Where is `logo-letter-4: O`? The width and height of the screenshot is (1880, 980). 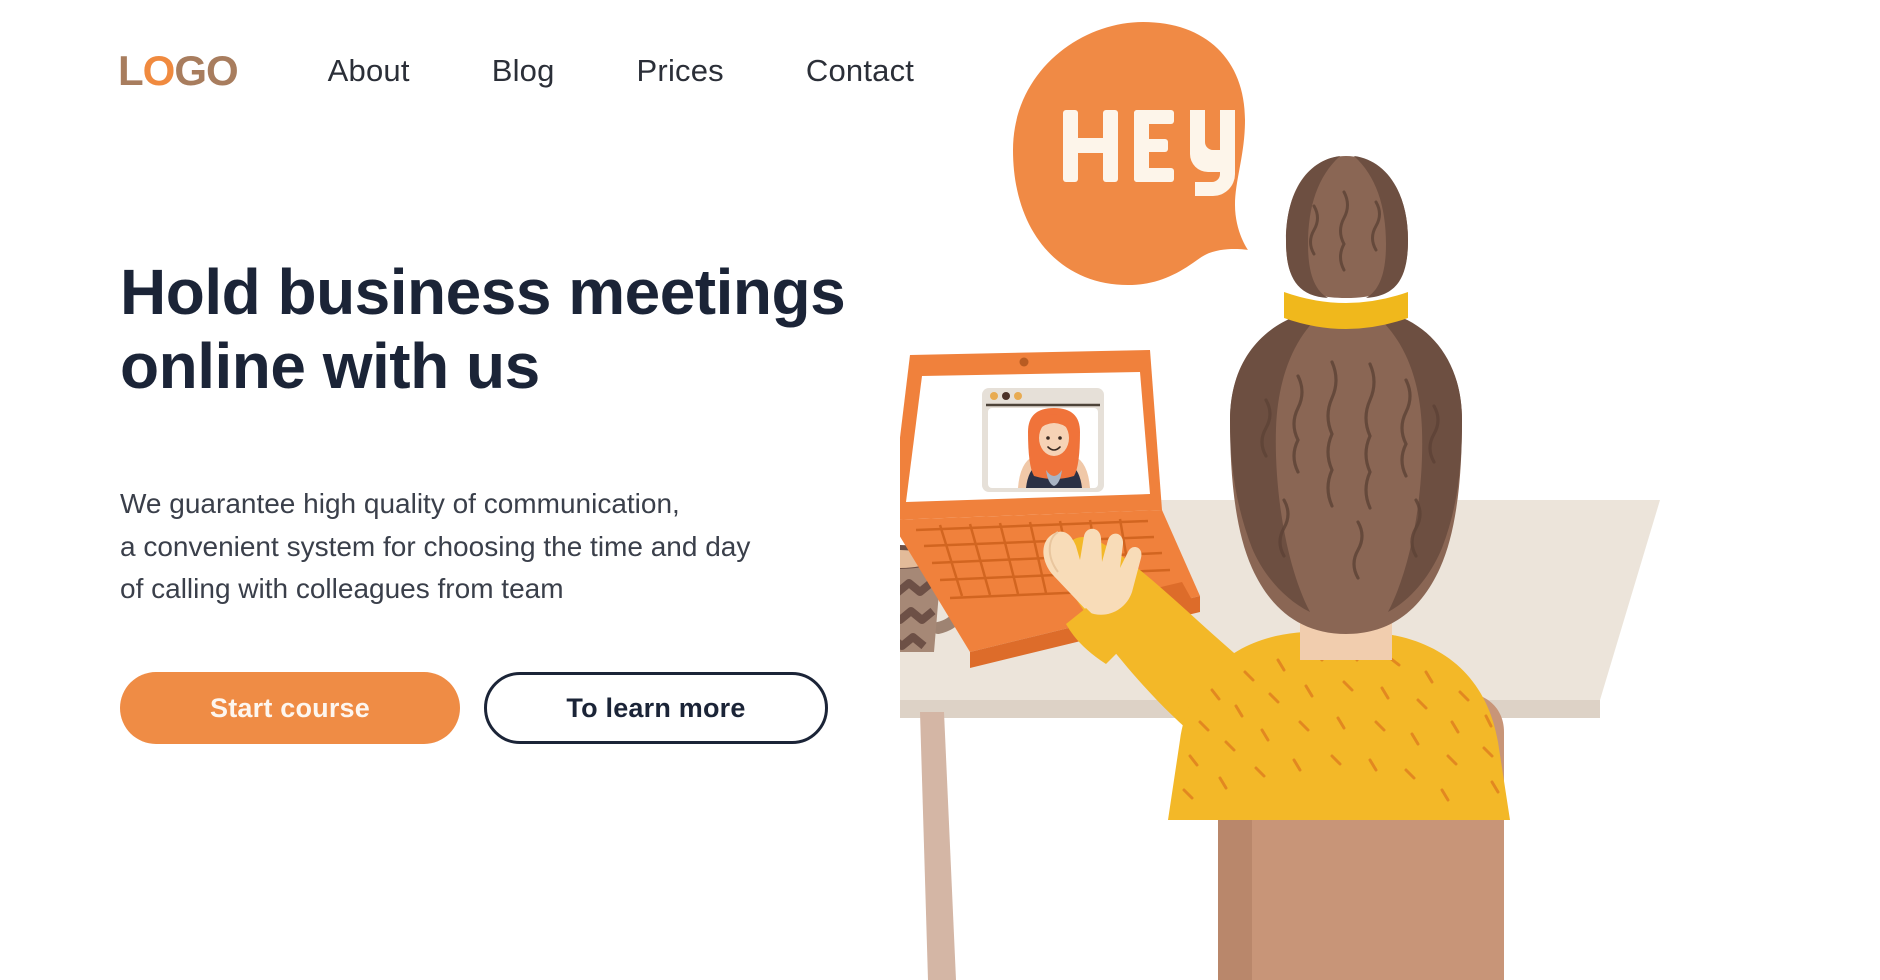 logo-letter-4: O is located at coordinates (222, 70).